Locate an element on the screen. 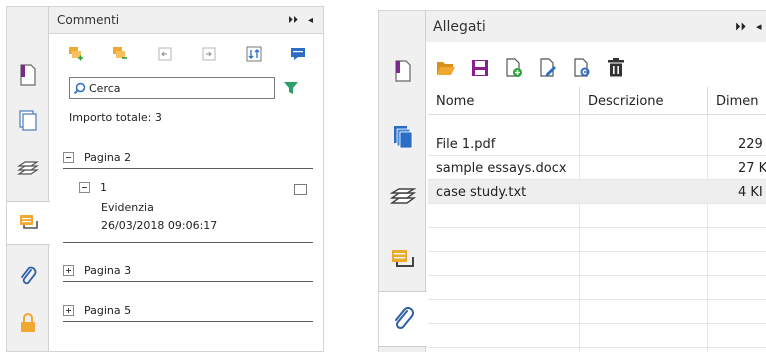  page-group-row: Pagina 2 is located at coordinates (188, 157).